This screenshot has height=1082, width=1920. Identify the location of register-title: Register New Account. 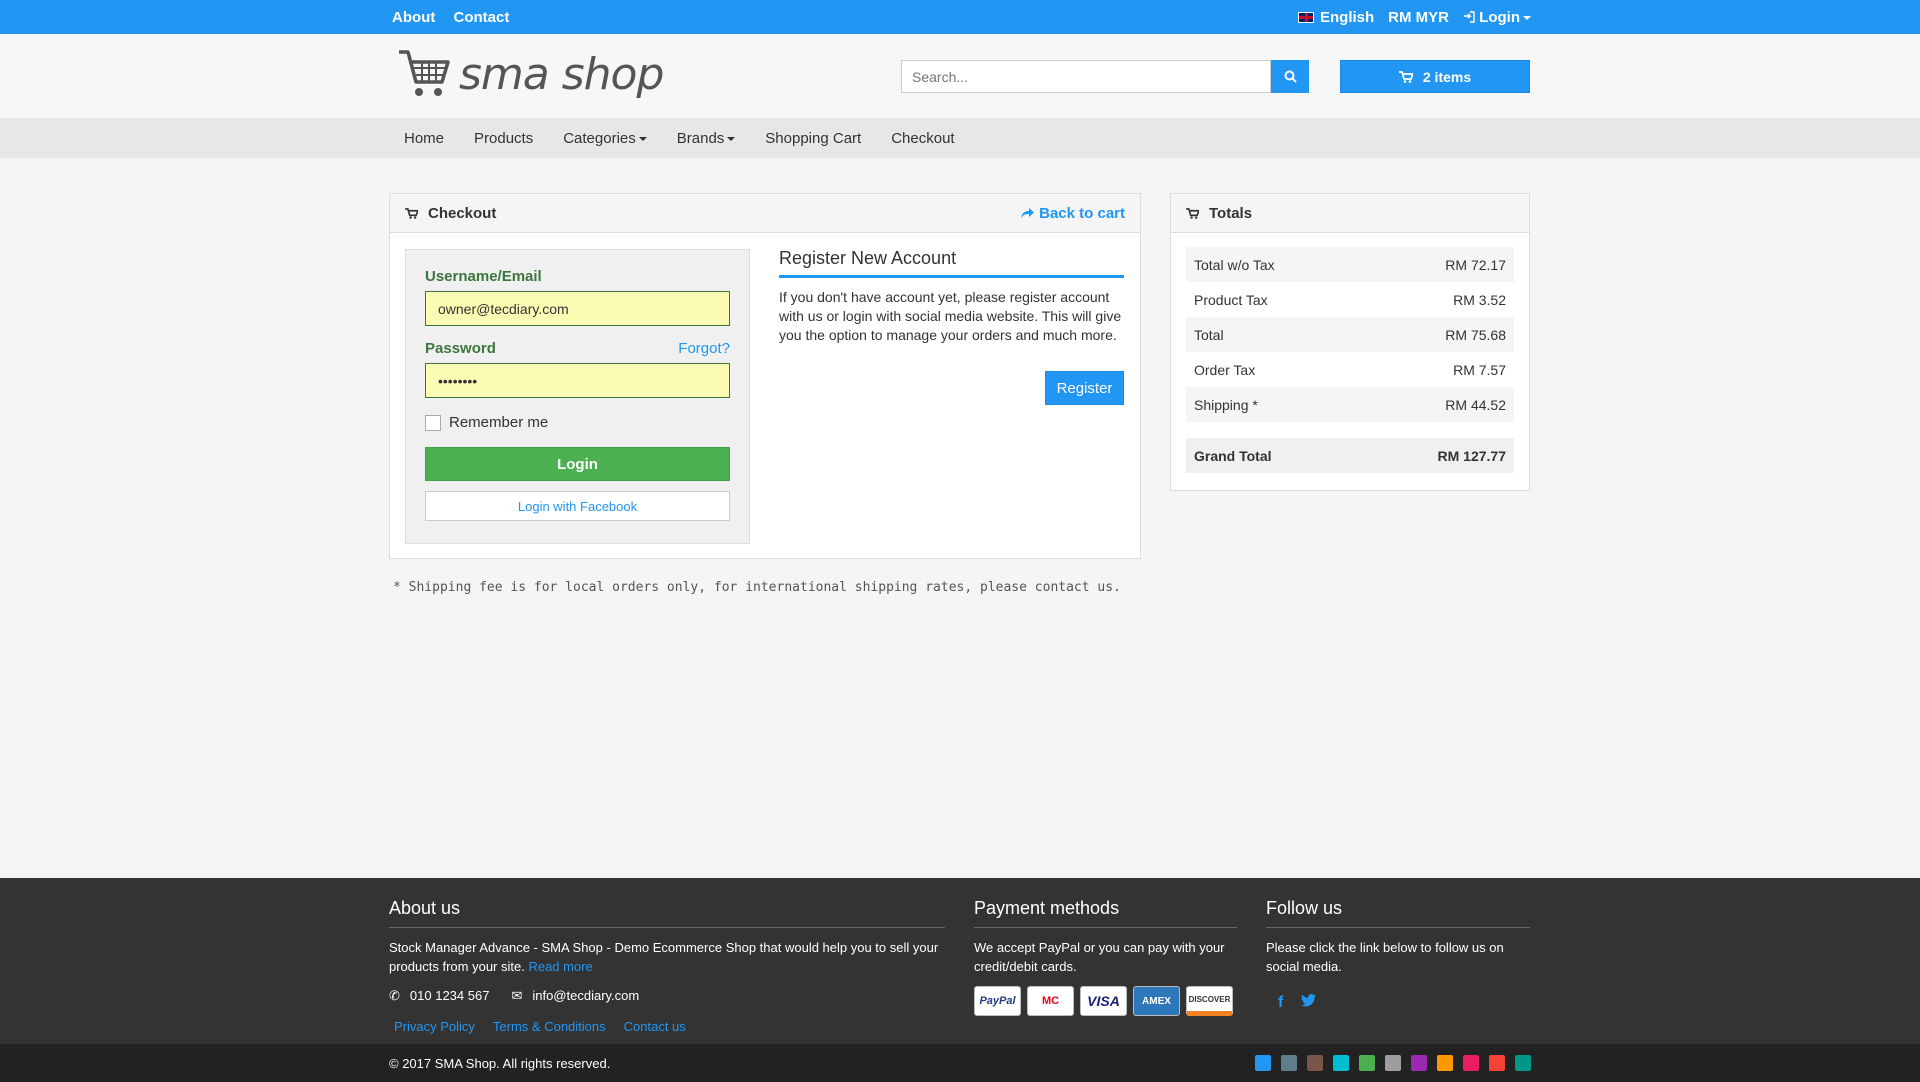
(951, 263).